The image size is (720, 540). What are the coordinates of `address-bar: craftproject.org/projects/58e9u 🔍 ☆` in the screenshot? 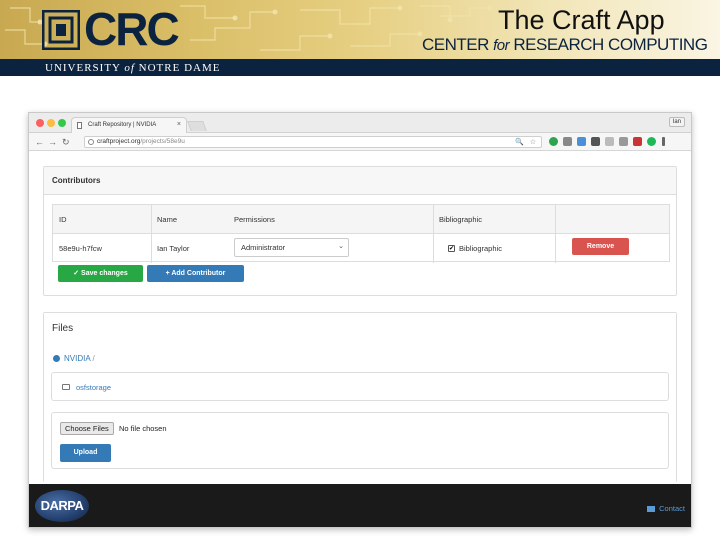 It's located at (313, 142).